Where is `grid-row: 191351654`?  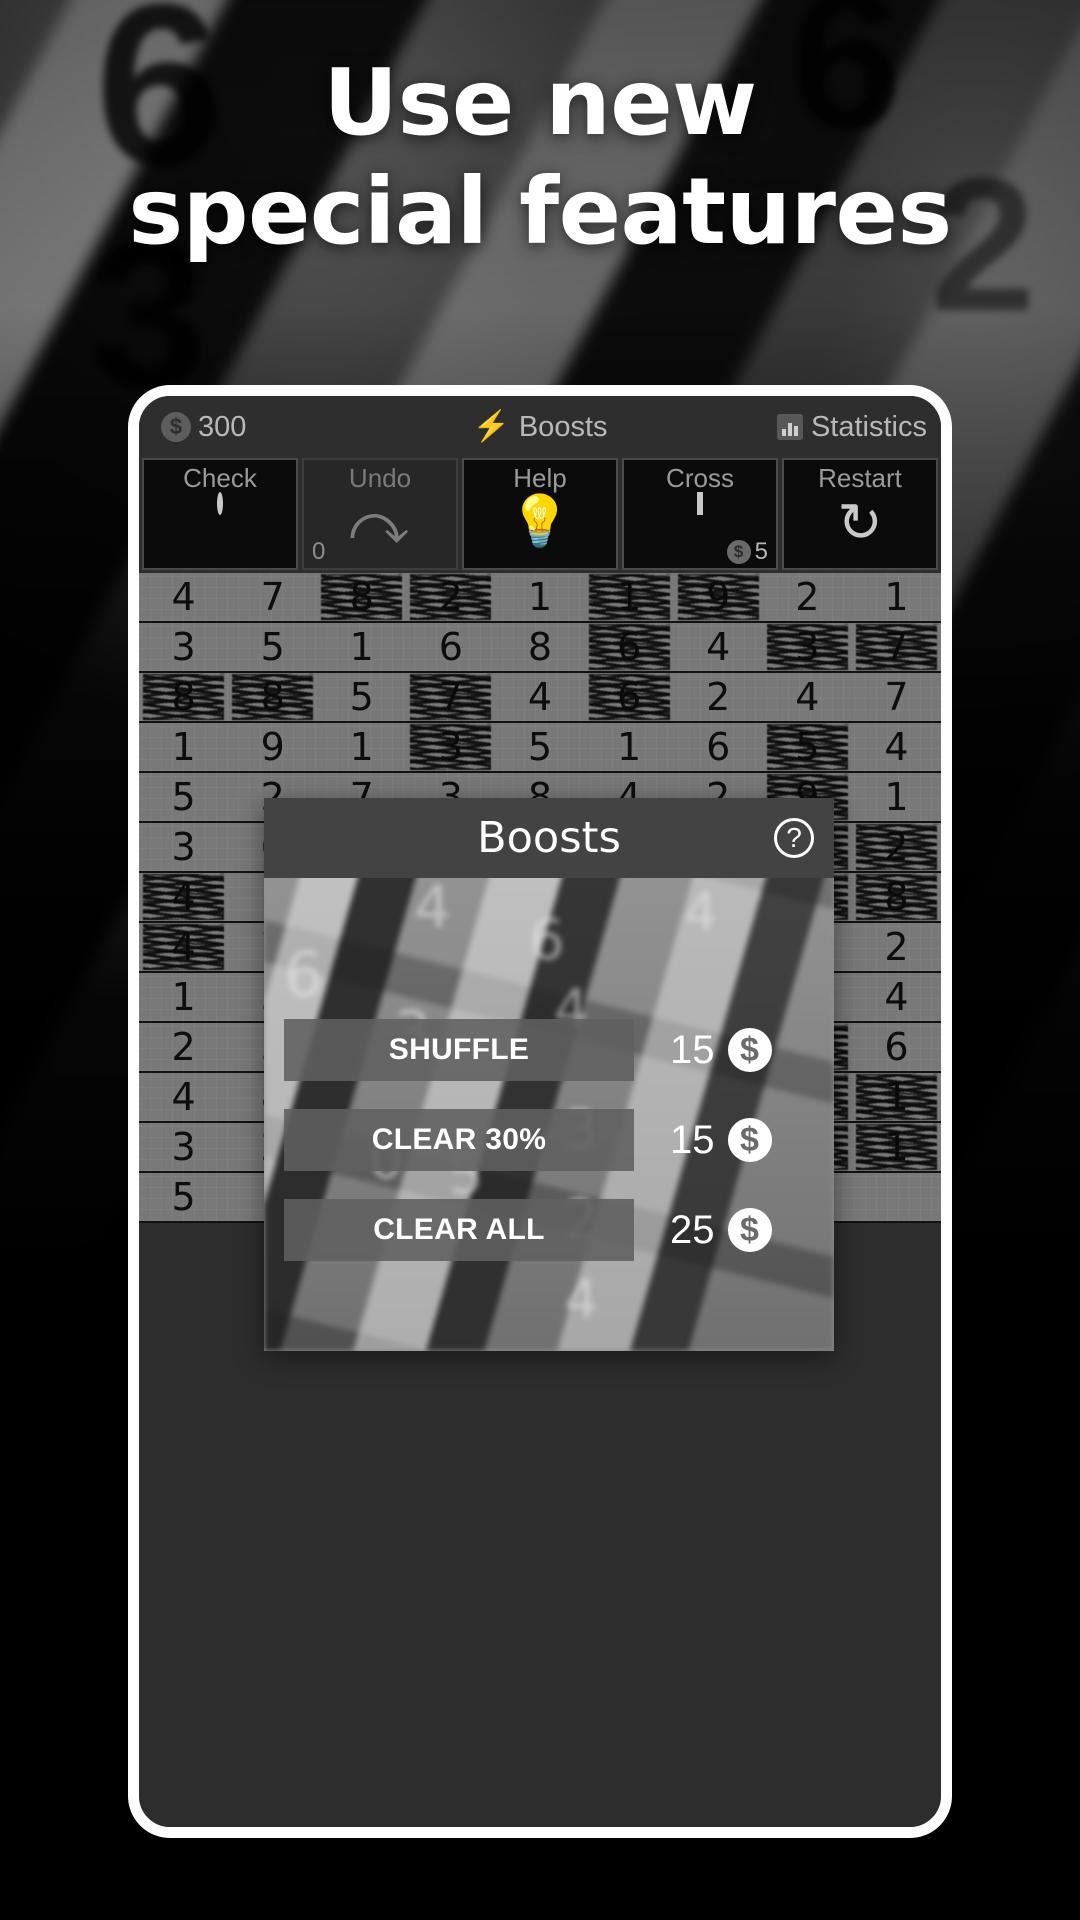
grid-row: 191351654 is located at coordinates (540, 748).